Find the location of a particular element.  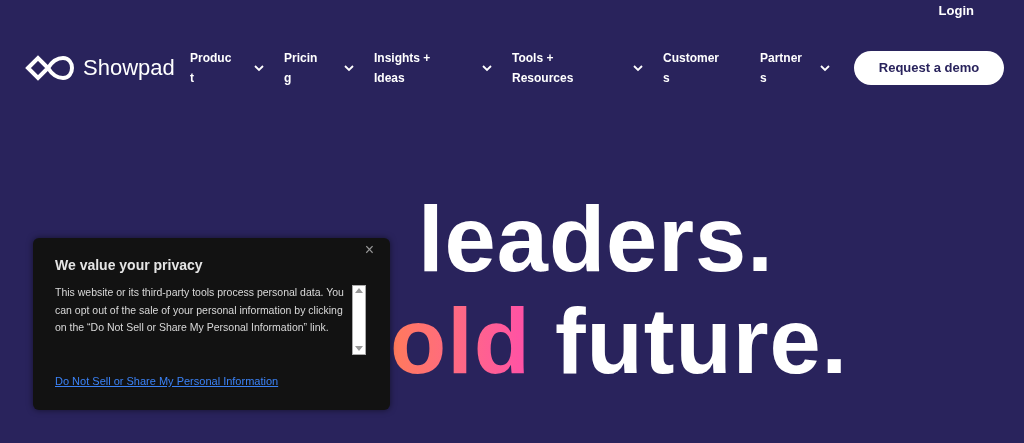

nav-link: Customers is located at coordinates (711, 68).